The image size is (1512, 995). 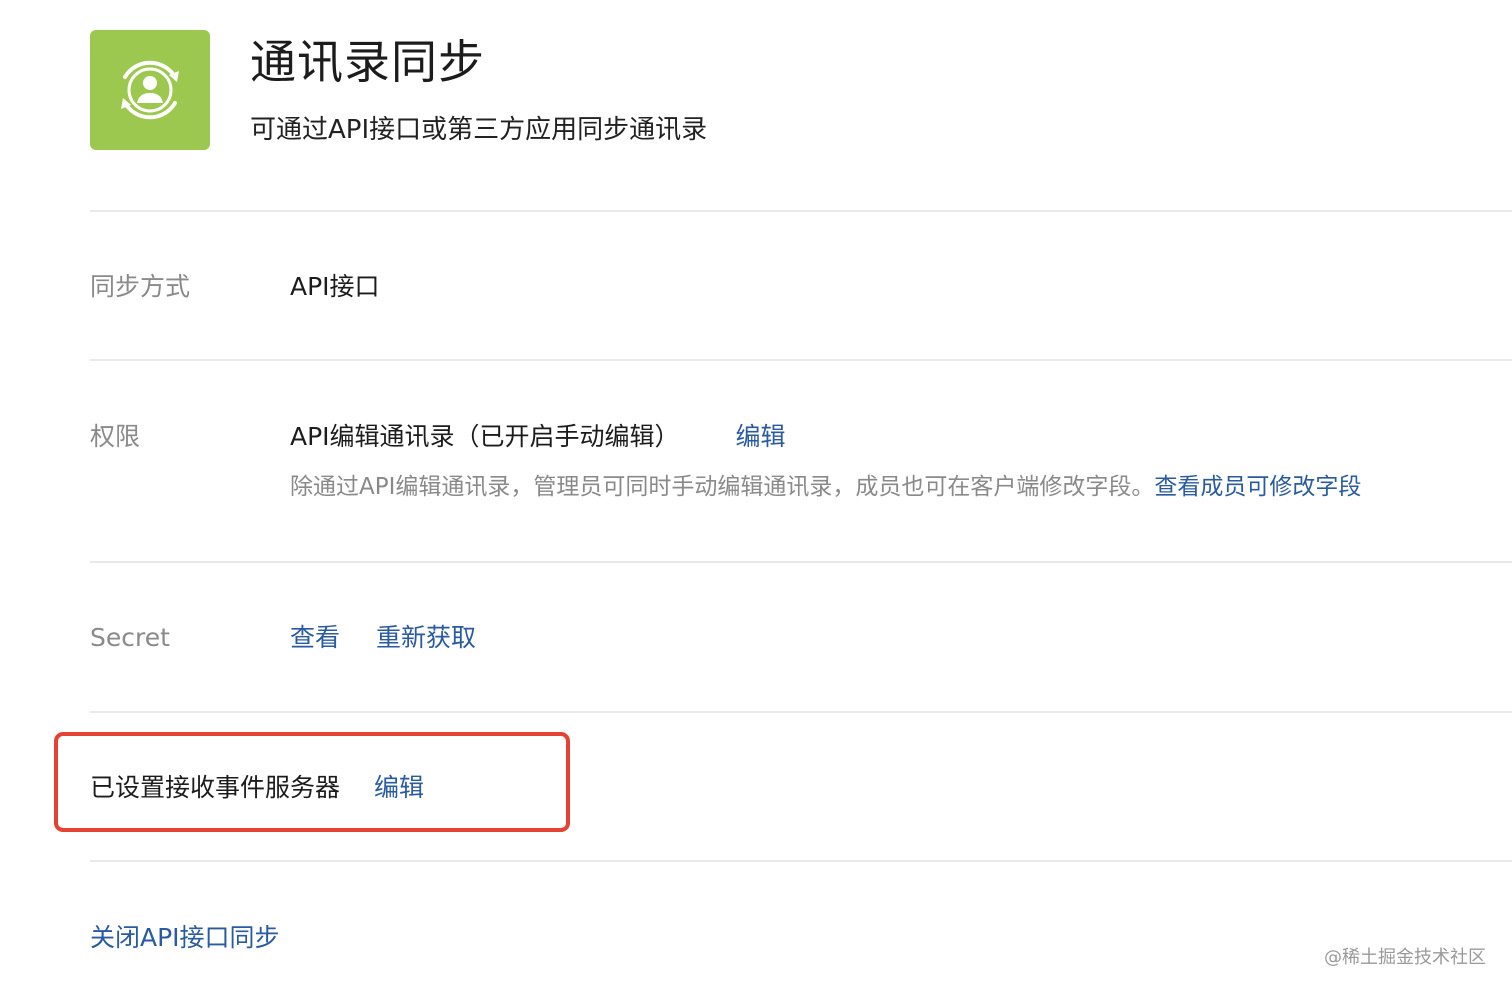 I want to click on secret-actions: 查看 重新获取, so click(x=383, y=638).